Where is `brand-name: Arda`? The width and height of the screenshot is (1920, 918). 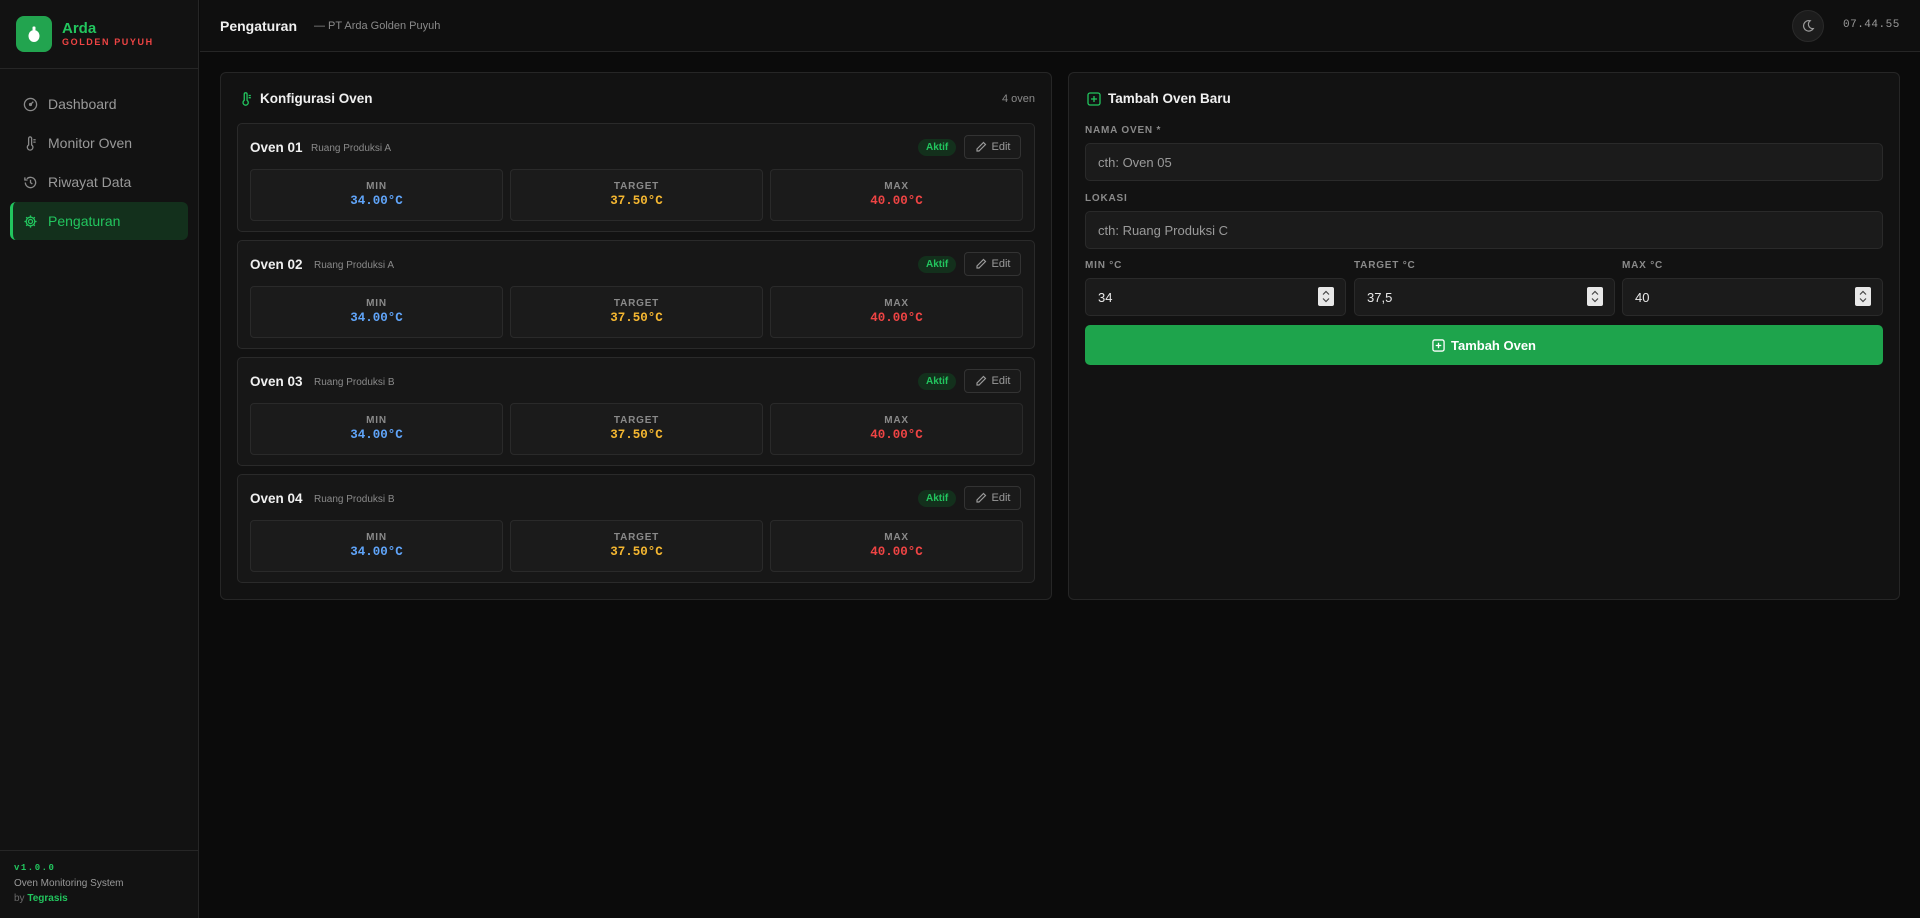
brand-name: Arda is located at coordinates (79, 28).